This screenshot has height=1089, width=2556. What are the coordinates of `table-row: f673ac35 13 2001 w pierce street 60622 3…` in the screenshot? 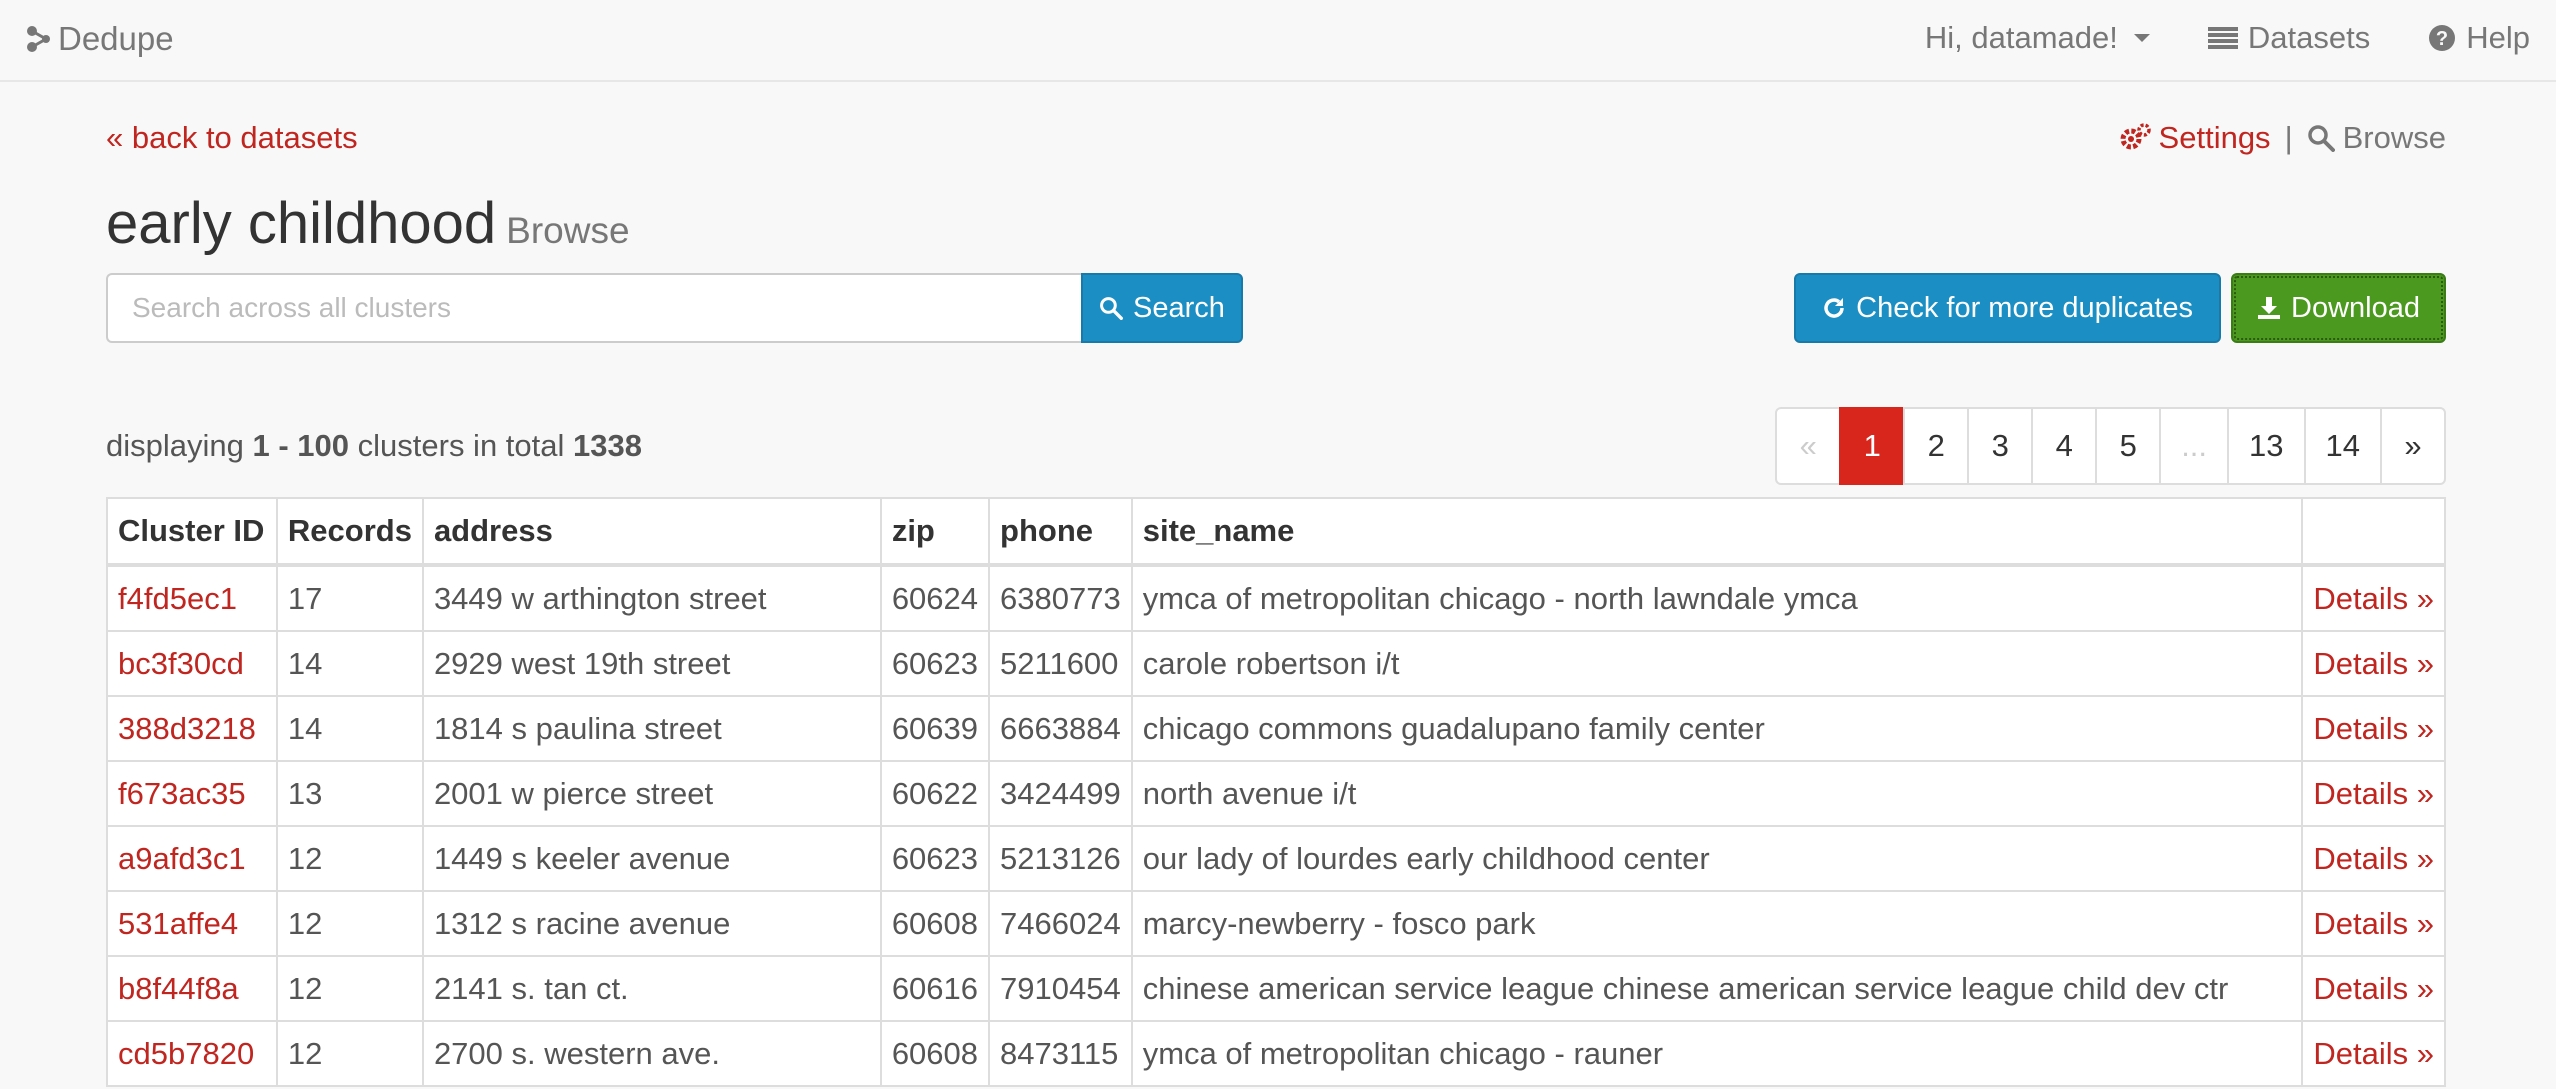 It's located at (1276, 793).